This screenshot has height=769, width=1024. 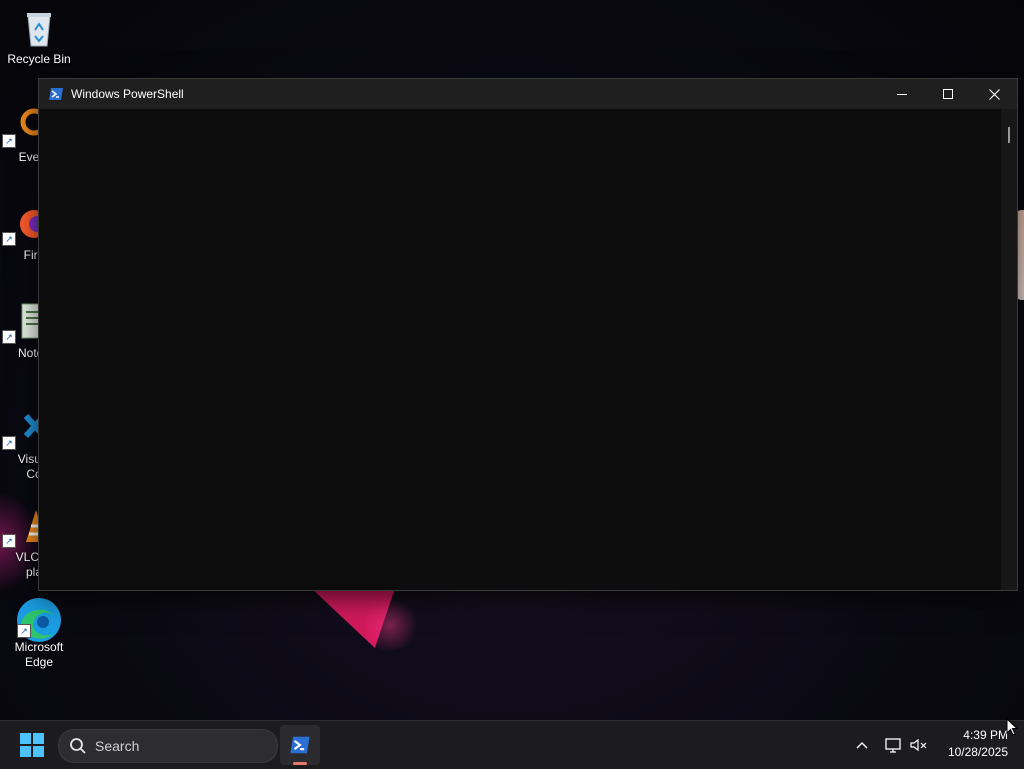 I want to click on desktop-icon-label: Recycle Bin, so click(x=39, y=59).